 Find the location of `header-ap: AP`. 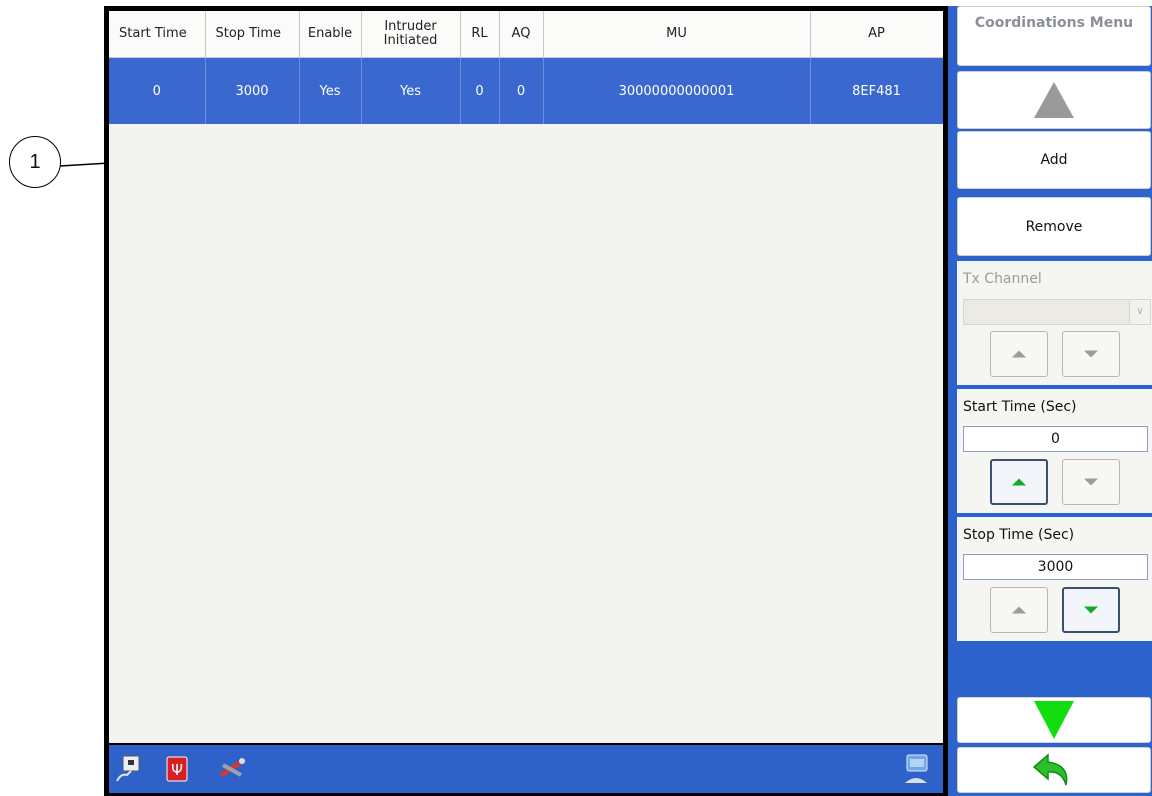

header-ap: AP is located at coordinates (876, 34).